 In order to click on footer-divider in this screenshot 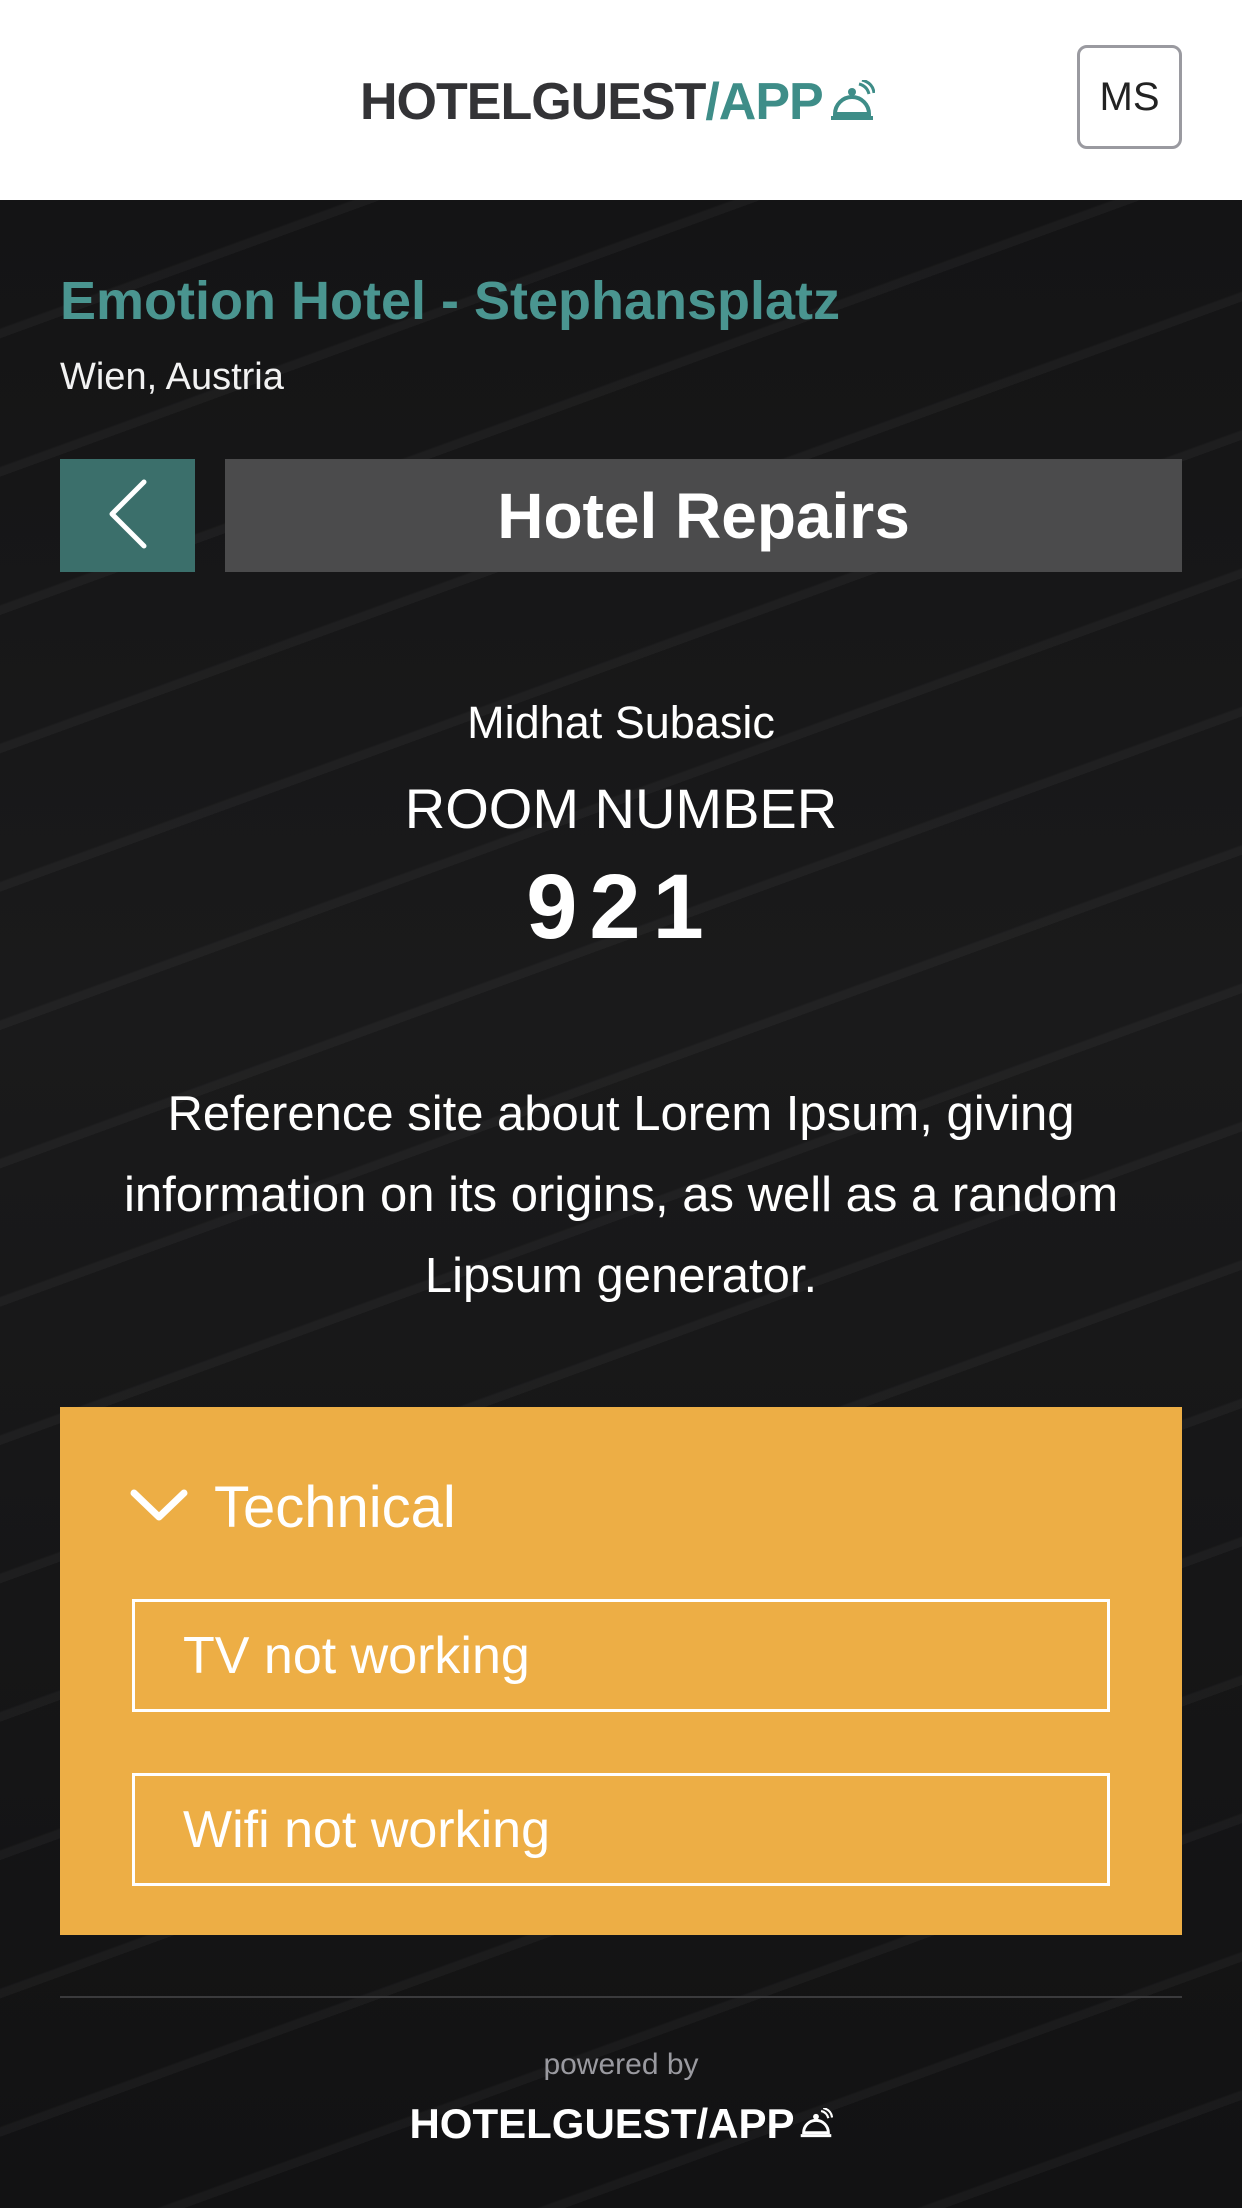, I will do `click(621, 1997)`.